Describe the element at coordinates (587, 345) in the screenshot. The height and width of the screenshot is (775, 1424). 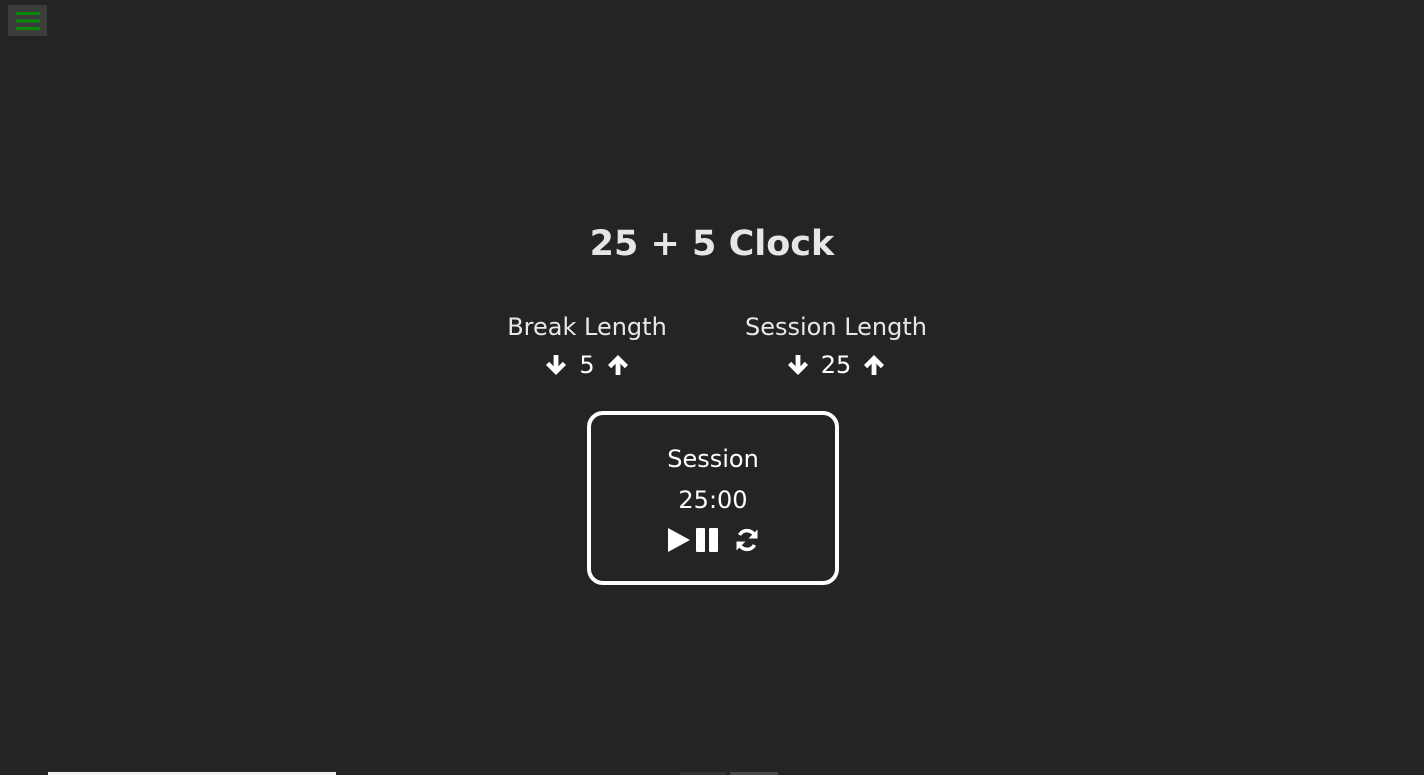
I see `break-length-control: Break Length 5` at that location.